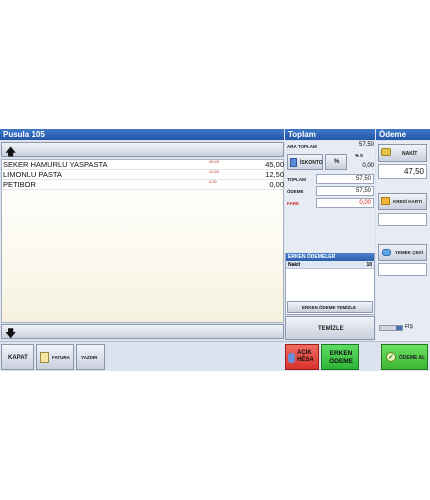 The height and width of the screenshot is (500, 430). What do you see at coordinates (368, 166) in the screenshot?
I see `discount-value: 0,00` at bounding box center [368, 166].